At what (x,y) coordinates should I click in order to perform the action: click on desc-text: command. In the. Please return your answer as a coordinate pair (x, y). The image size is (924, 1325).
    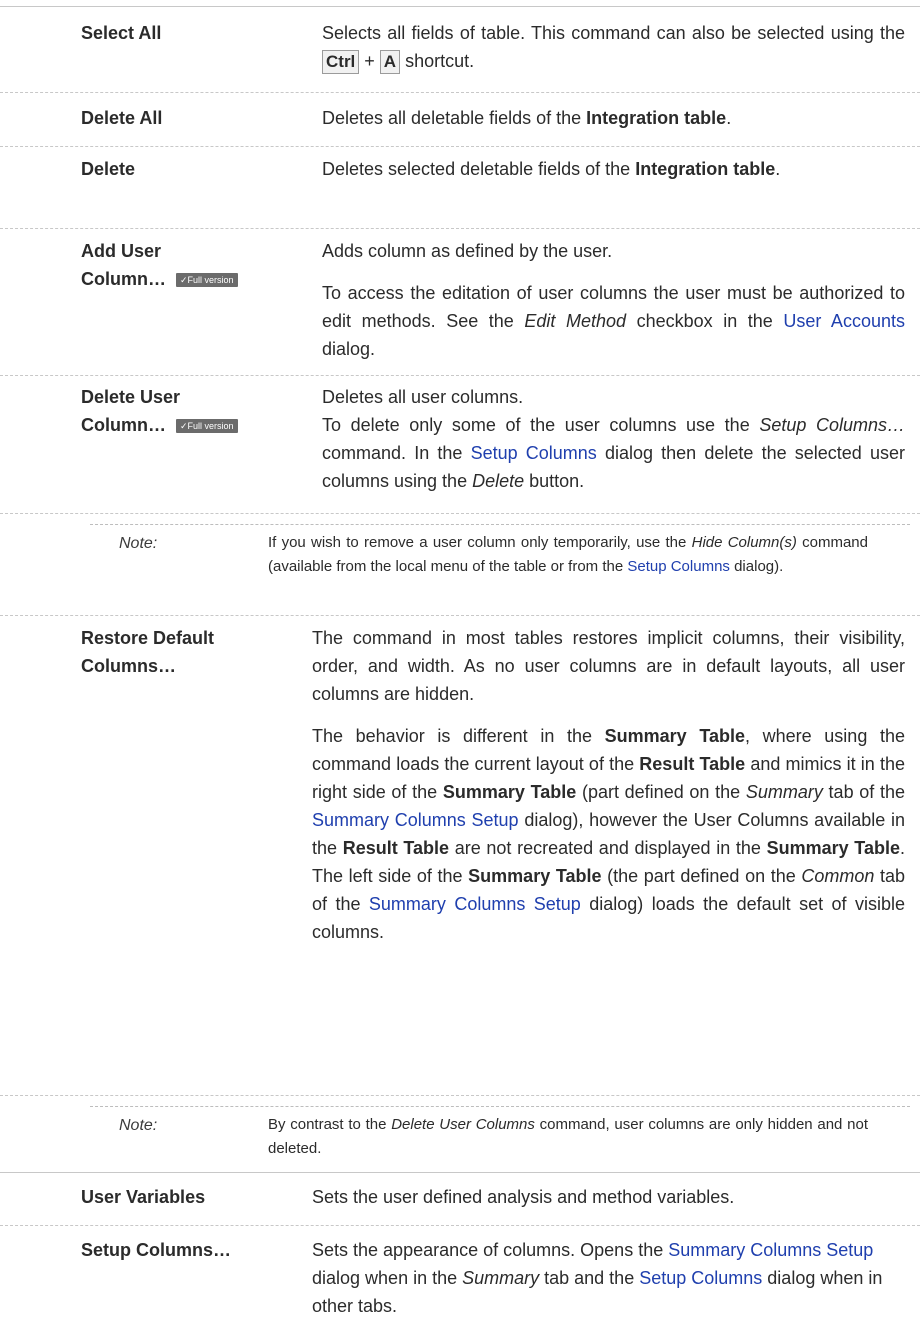
    Looking at the image, I should click on (396, 453).